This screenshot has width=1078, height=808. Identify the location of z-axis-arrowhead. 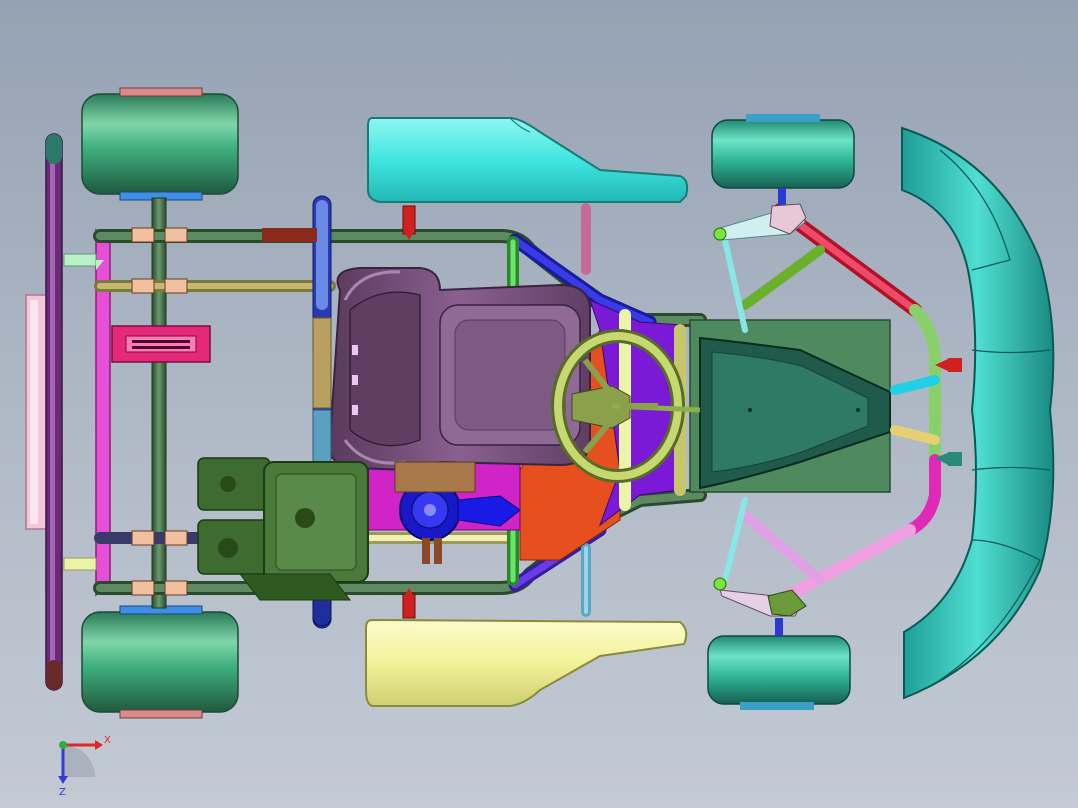
(63, 780).